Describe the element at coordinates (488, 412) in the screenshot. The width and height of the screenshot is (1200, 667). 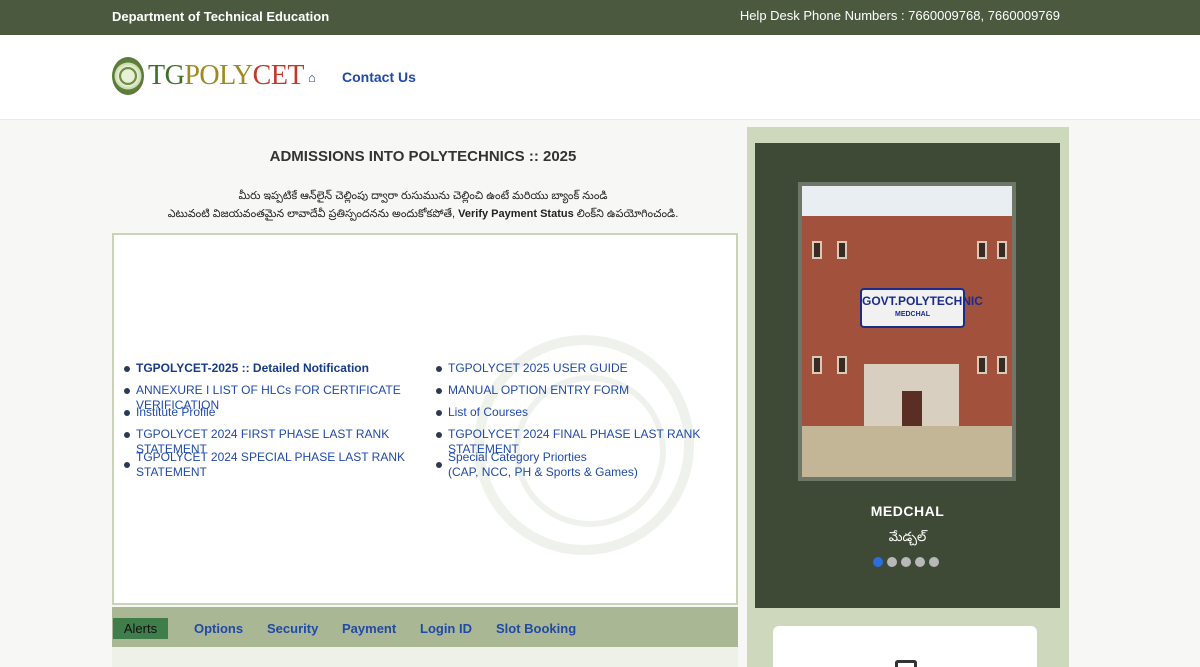
I see `link-label: List of Courses` at that location.